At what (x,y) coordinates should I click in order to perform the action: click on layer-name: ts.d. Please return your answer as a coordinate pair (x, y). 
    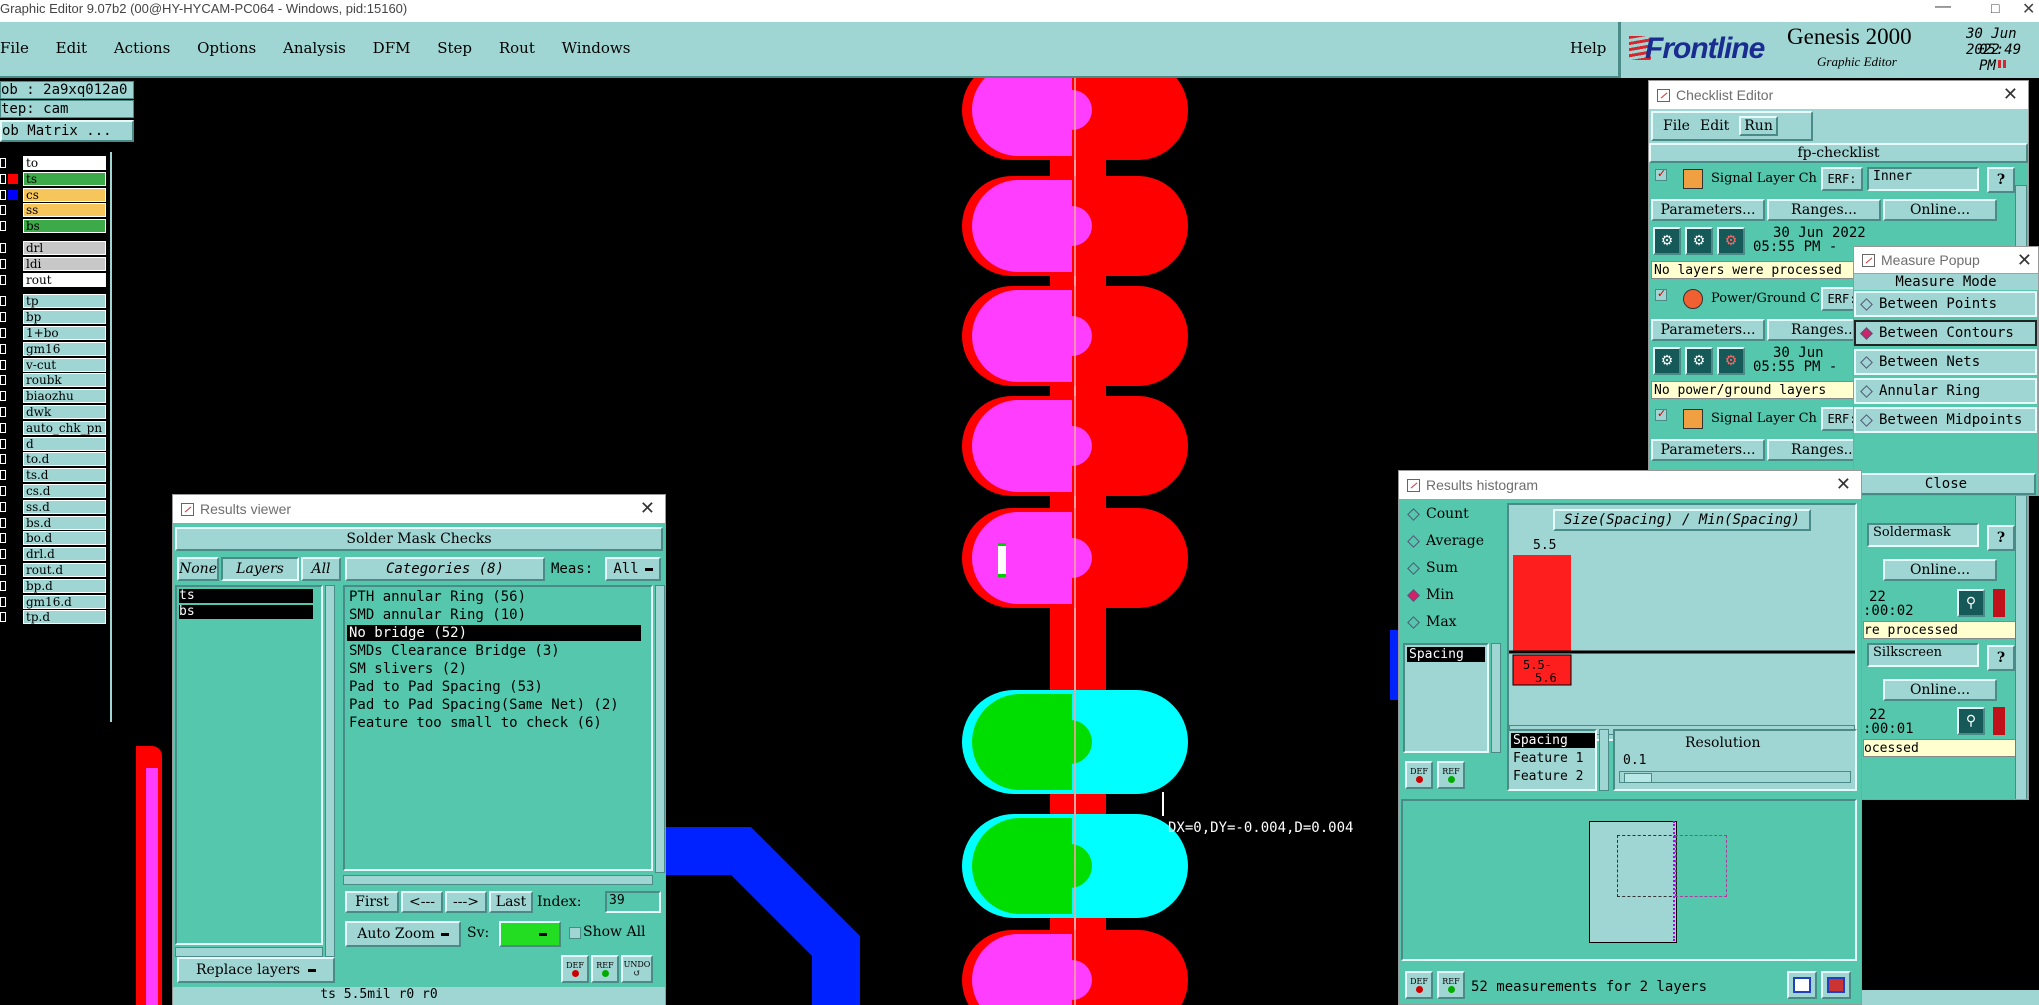
    Looking at the image, I should click on (64, 475).